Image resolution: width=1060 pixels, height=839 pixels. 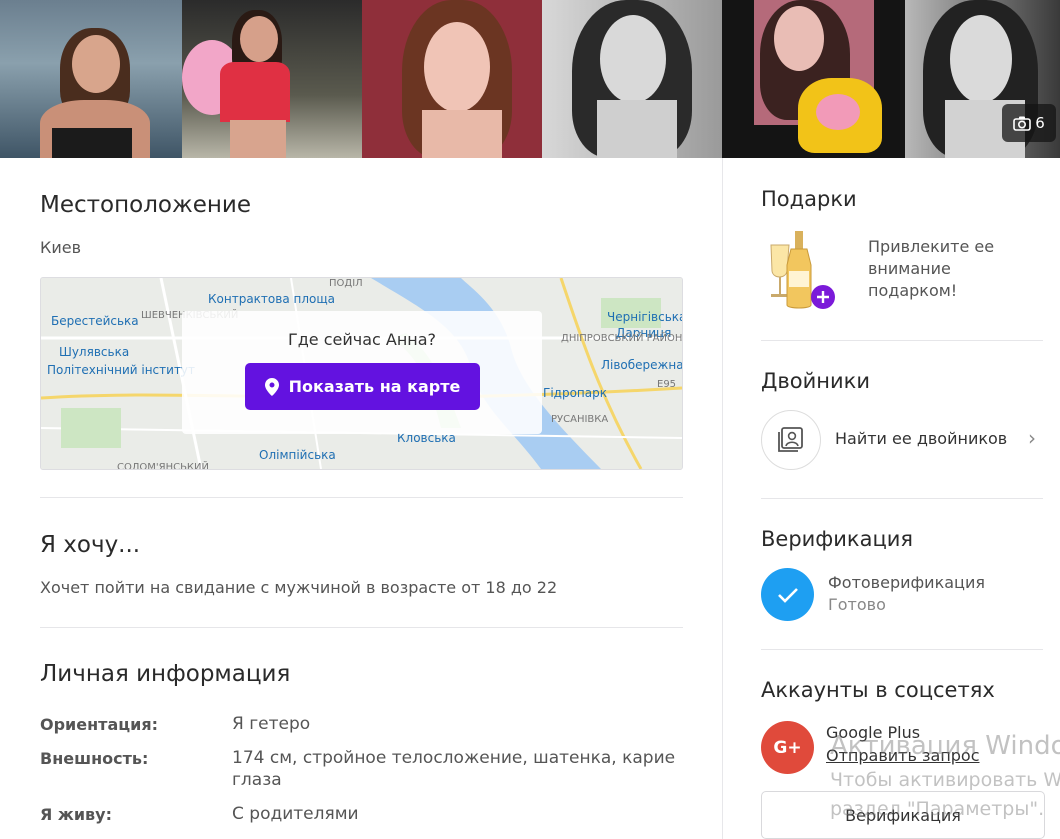 What do you see at coordinates (580, 419) in the screenshot?
I see `map-label-small: РУСАНІВКА` at bounding box center [580, 419].